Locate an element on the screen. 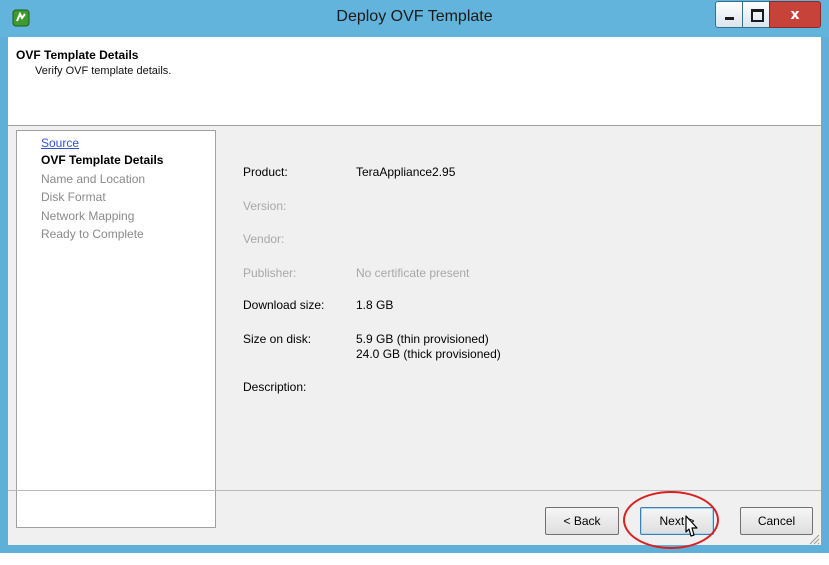 The width and height of the screenshot is (829, 565). publisher-label: Publisher: is located at coordinates (270, 273).